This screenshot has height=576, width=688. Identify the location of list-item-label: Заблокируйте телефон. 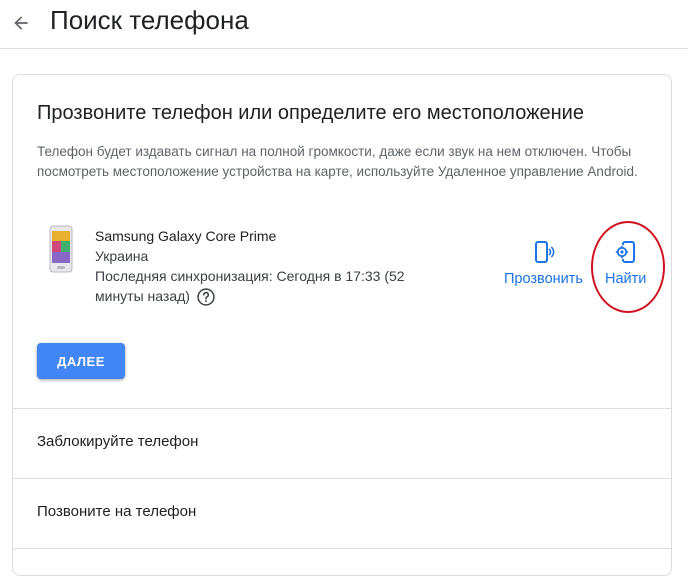
(118, 441).